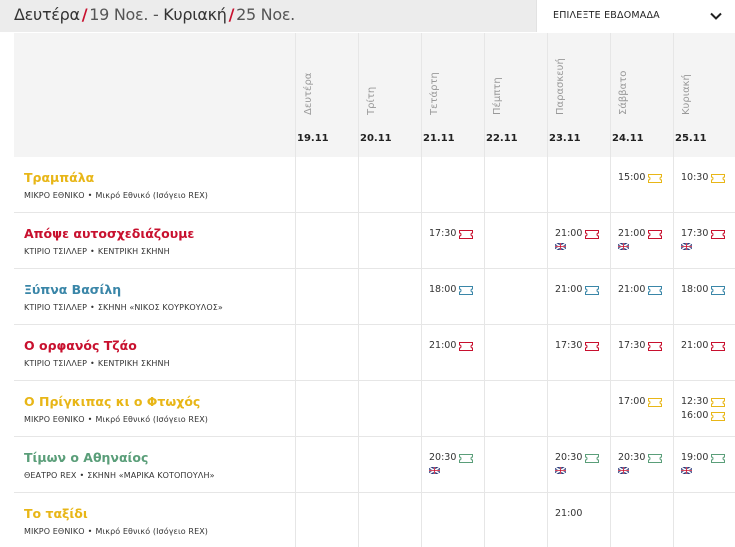  What do you see at coordinates (371, 100) in the screenshot?
I see `day-name: Τρίτη` at bounding box center [371, 100].